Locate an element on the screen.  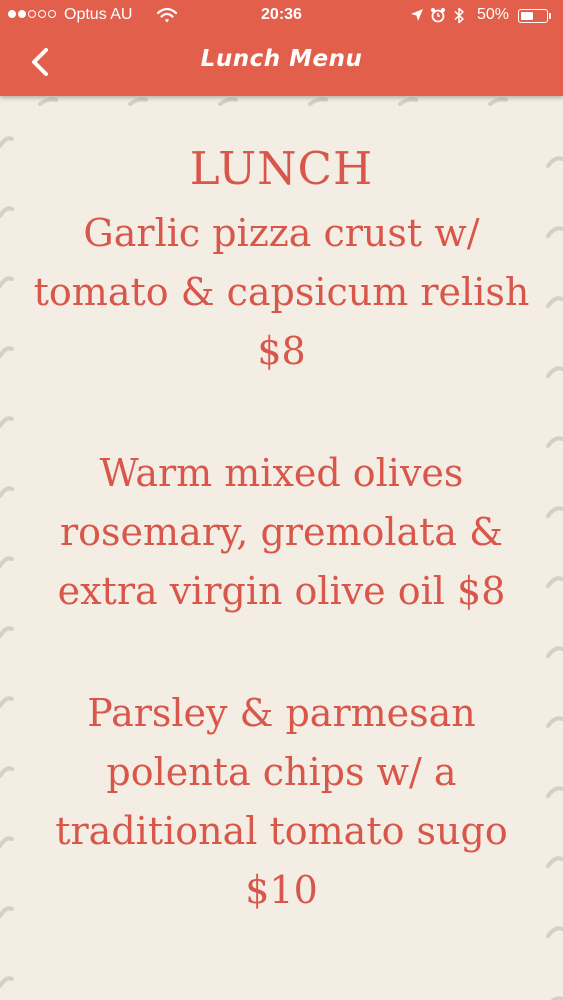
cellular-signal-icon is located at coordinates (32, 14).